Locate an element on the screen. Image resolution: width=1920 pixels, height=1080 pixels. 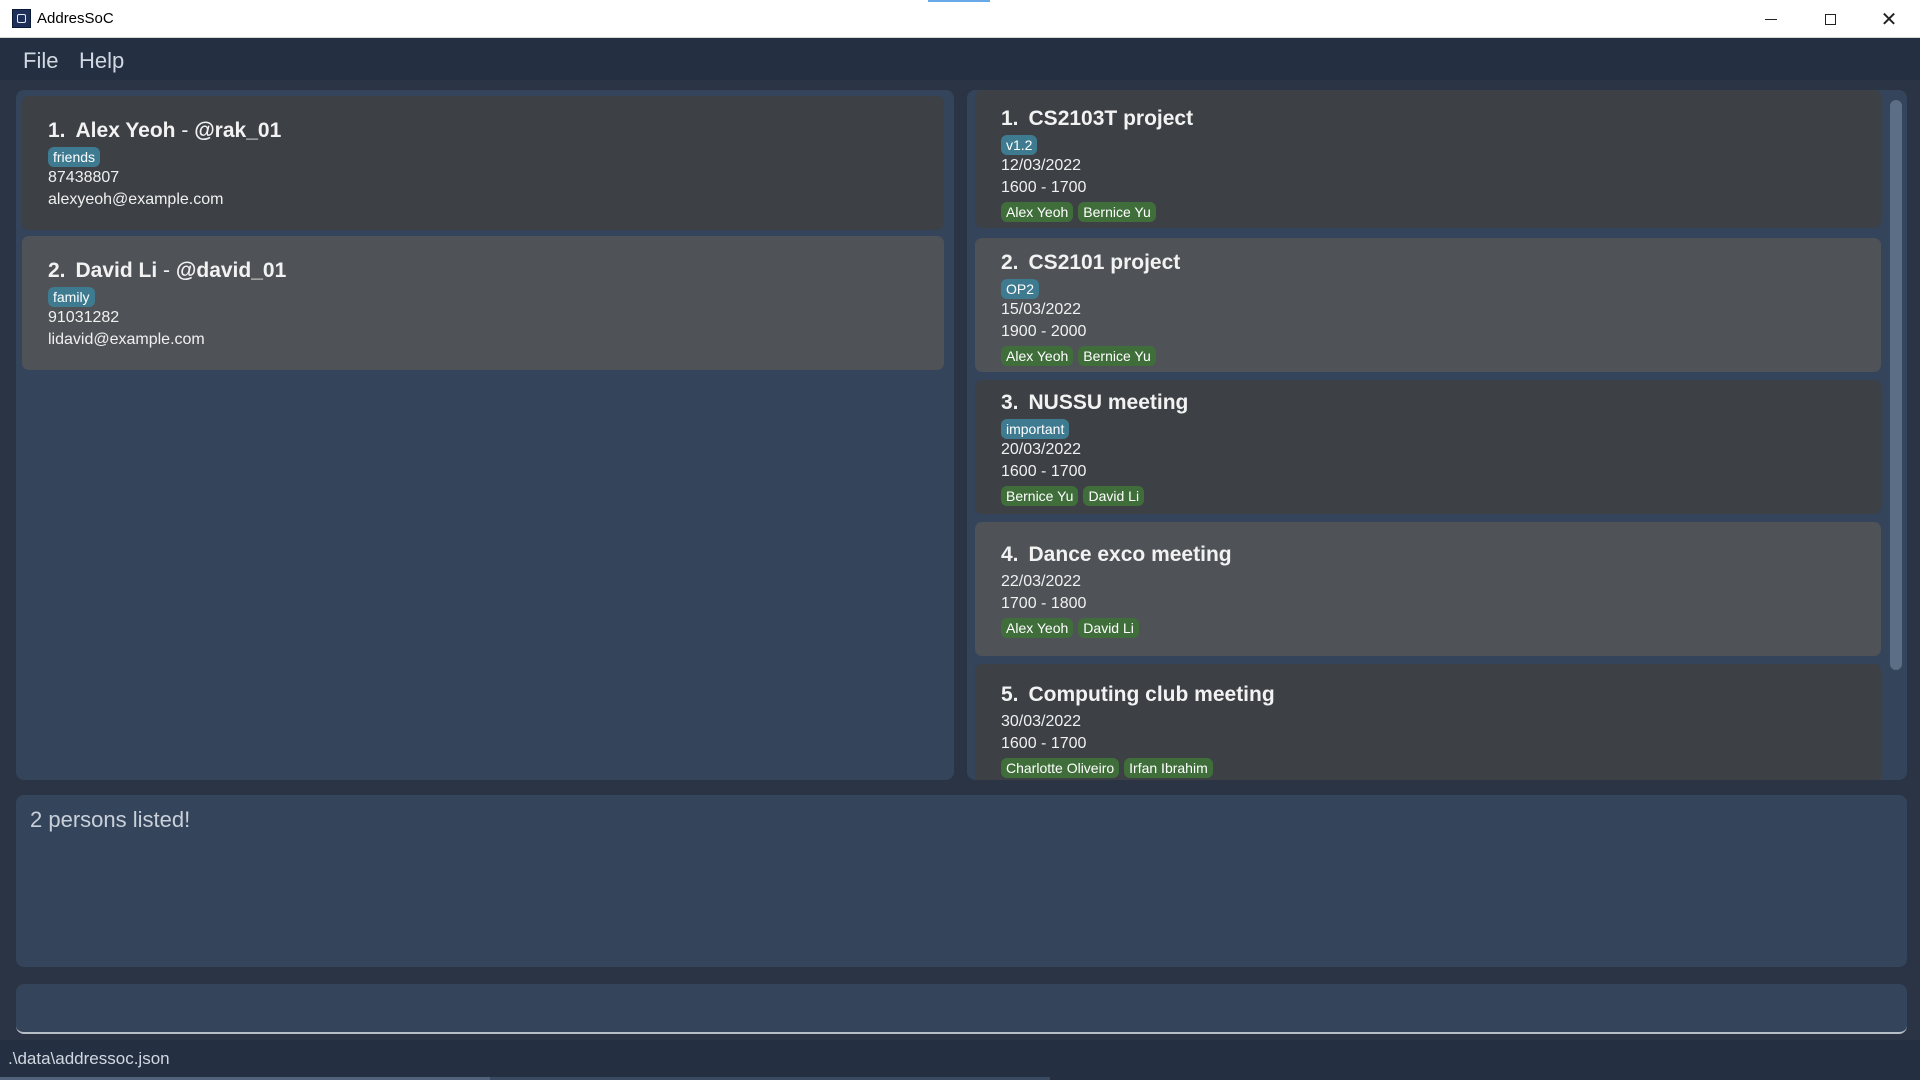
event-tags: v1.2 is located at coordinates (1428, 145).